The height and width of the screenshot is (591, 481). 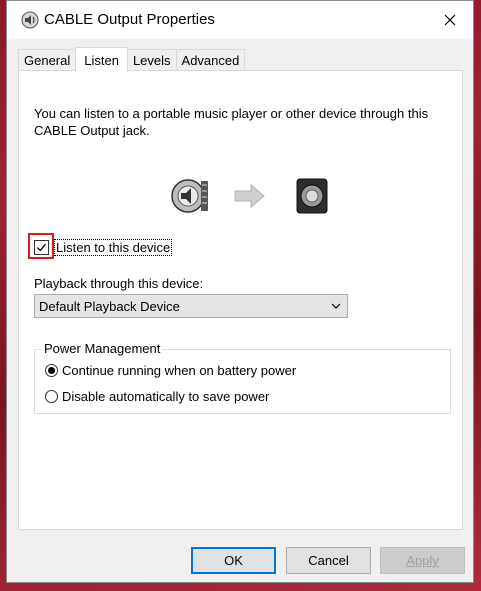 What do you see at coordinates (328, 560) in the screenshot?
I see `cancel-button: Cancel` at bounding box center [328, 560].